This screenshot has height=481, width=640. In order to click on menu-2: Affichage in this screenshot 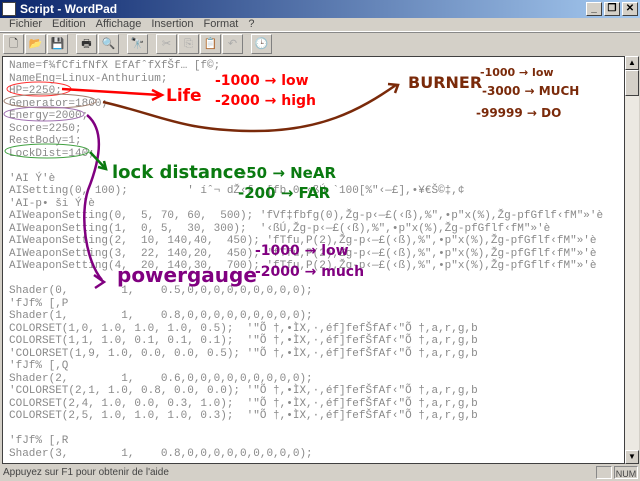, I will do `click(119, 24)`.